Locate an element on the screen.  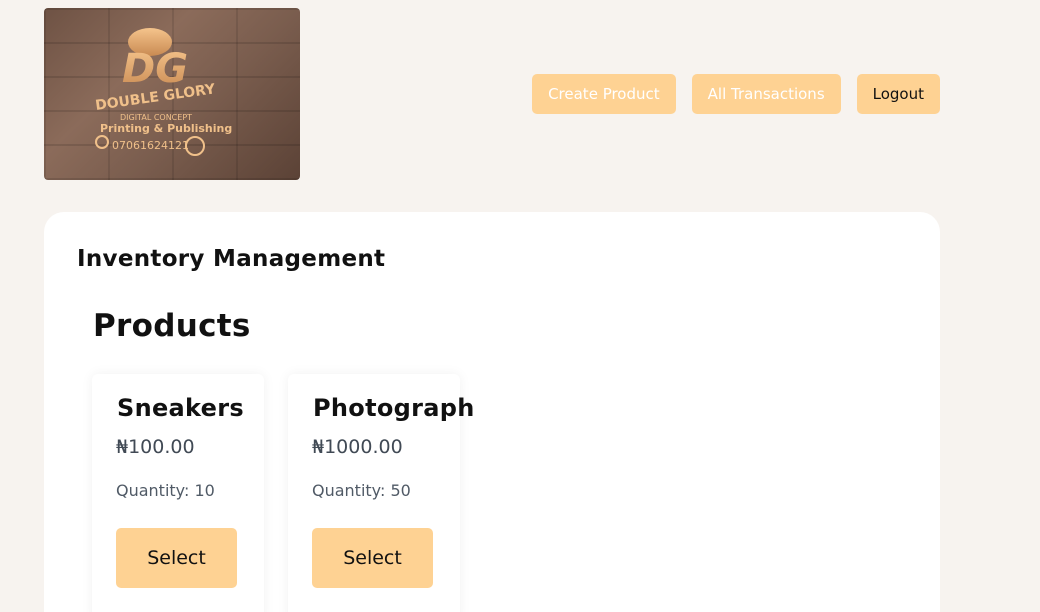
product-card: Photograph ₦1000.00 Quantity: 50 Select is located at coordinates (381, 493).